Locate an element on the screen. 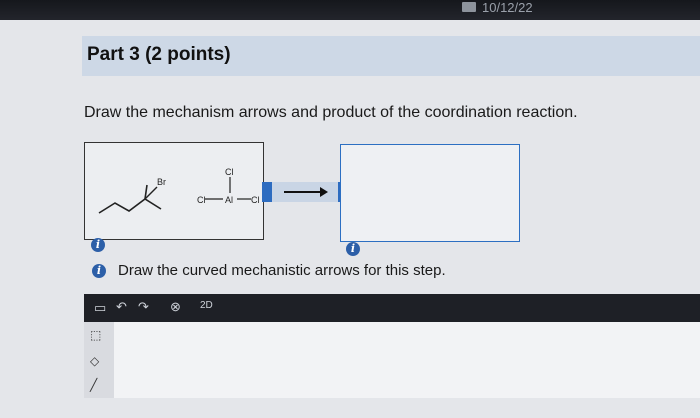 The width and height of the screenshot is (700, 418). taskbar-date: 10/12/22 is located at coordinates (497, 7).